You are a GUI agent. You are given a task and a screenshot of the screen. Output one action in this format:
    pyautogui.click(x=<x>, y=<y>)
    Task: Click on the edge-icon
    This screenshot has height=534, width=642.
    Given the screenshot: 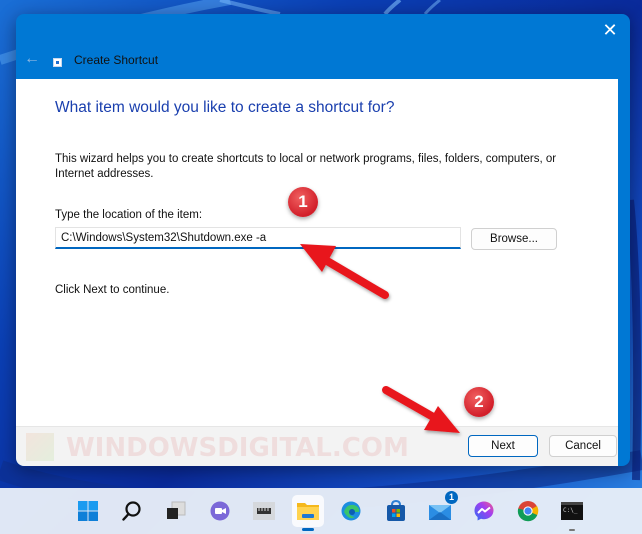 What is the action you would take?
    pyautogui.click(x=351, y=511)
    